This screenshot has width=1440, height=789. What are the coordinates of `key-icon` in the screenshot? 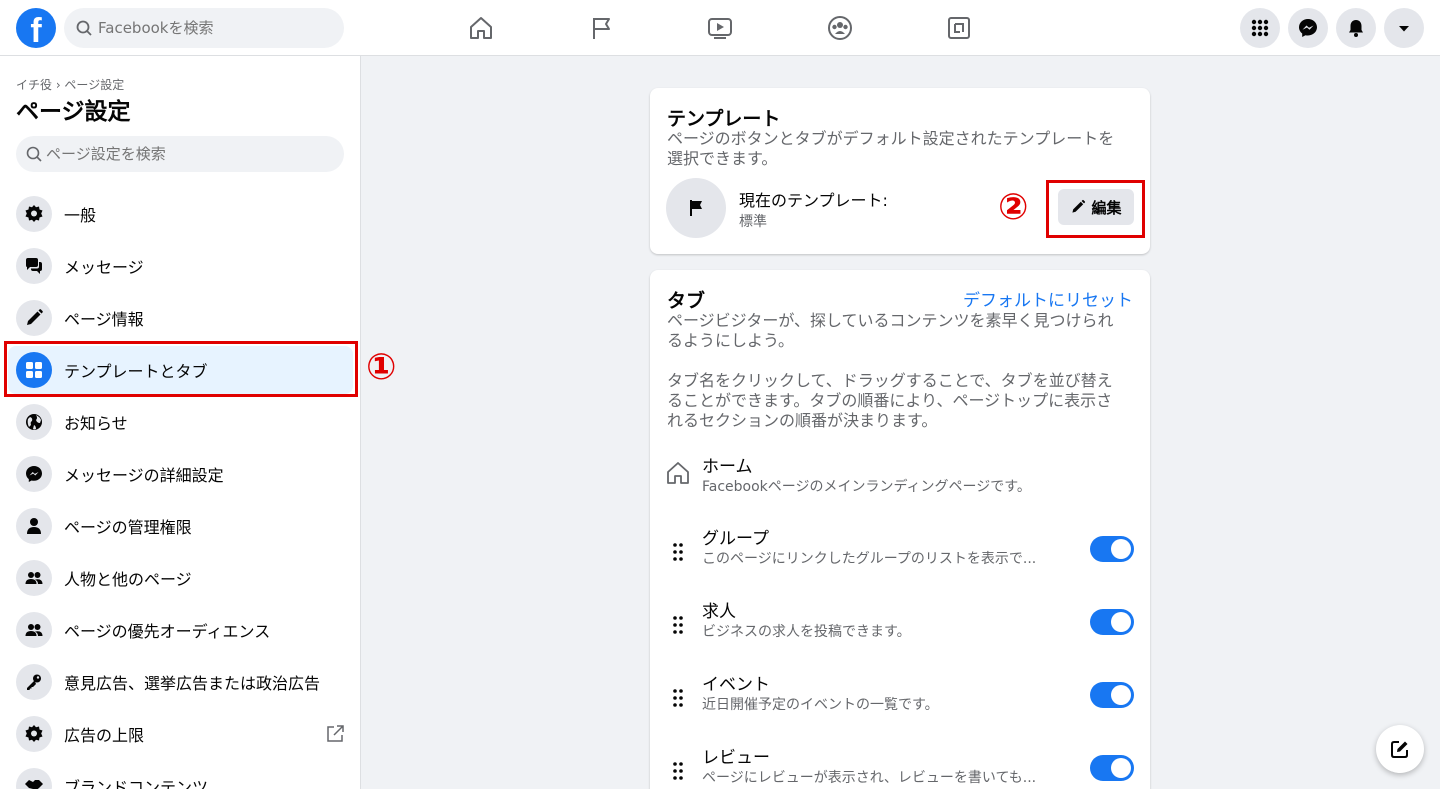 It's located at (34, 682).